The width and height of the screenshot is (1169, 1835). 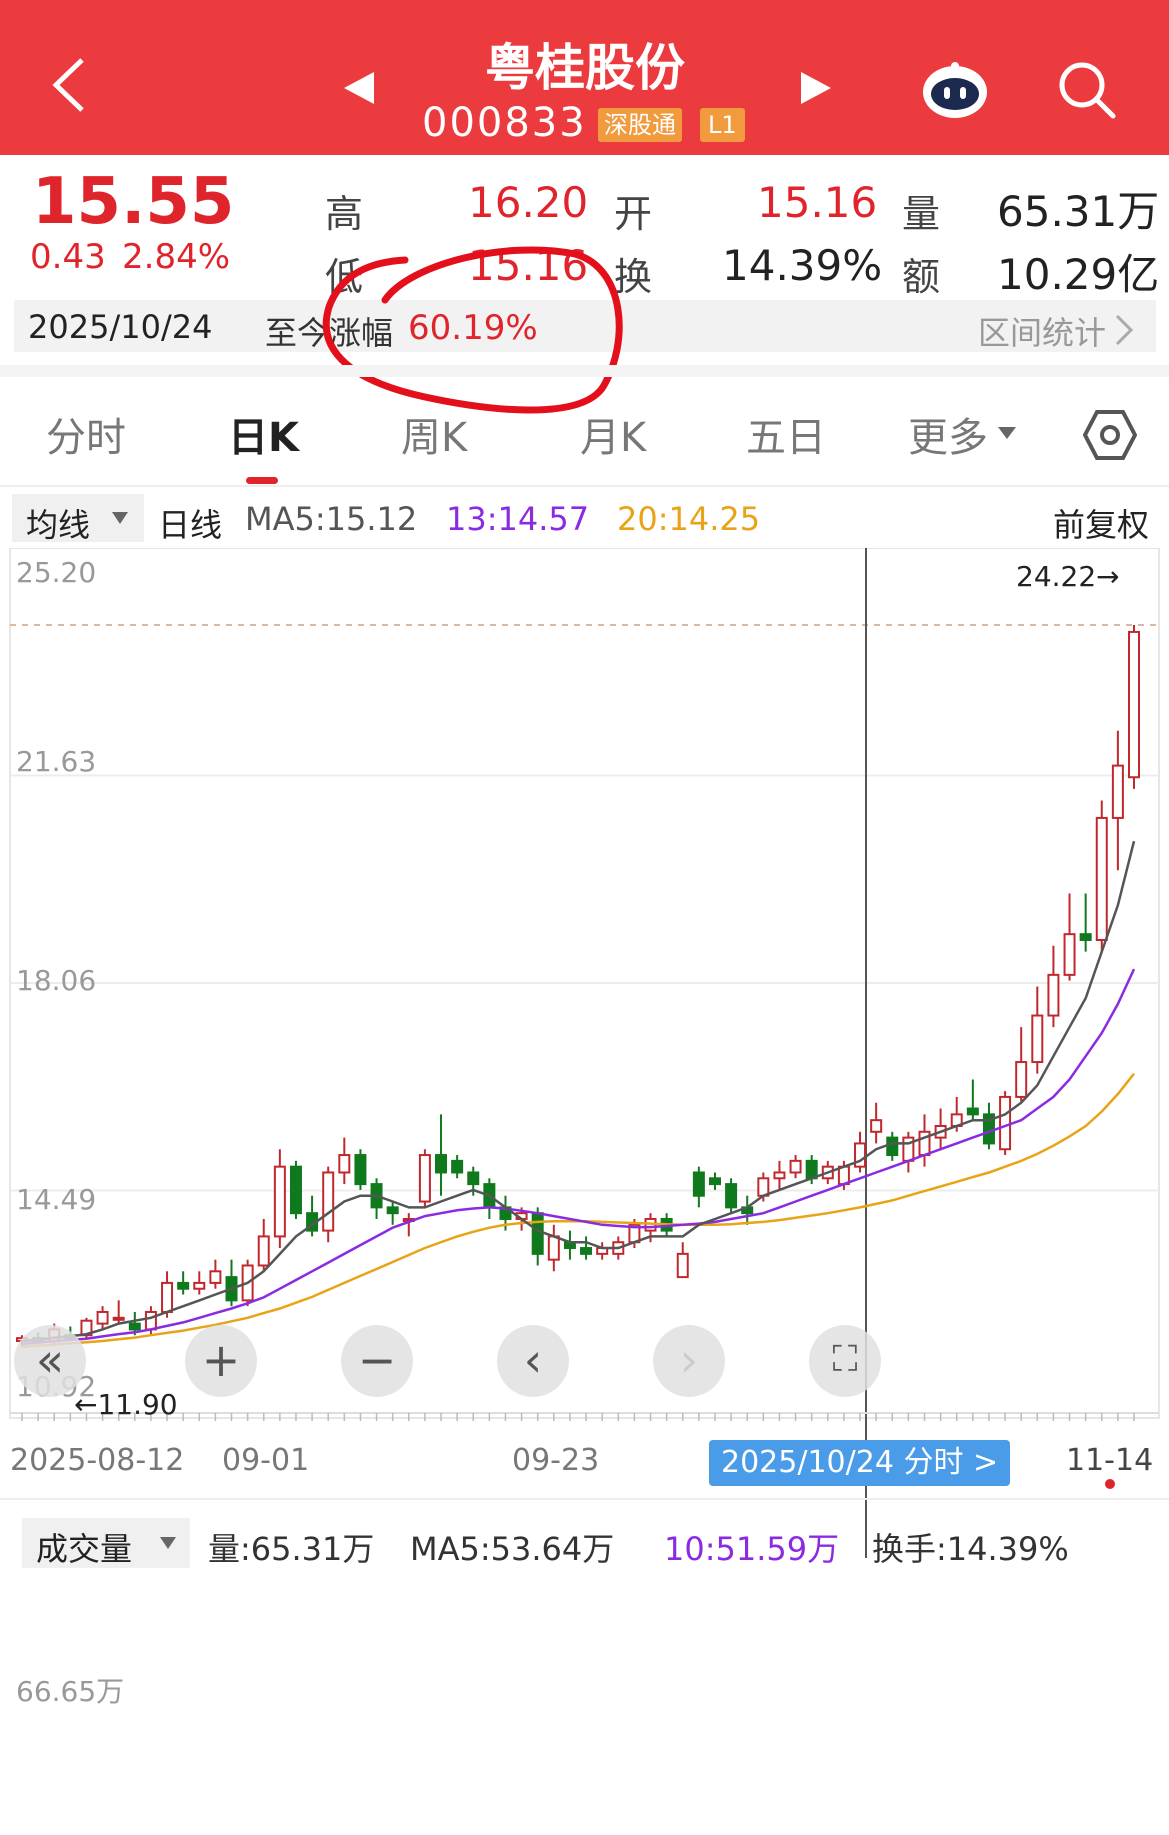 I want to click on zoom-in-button: +, so click(x=221, y=1361).